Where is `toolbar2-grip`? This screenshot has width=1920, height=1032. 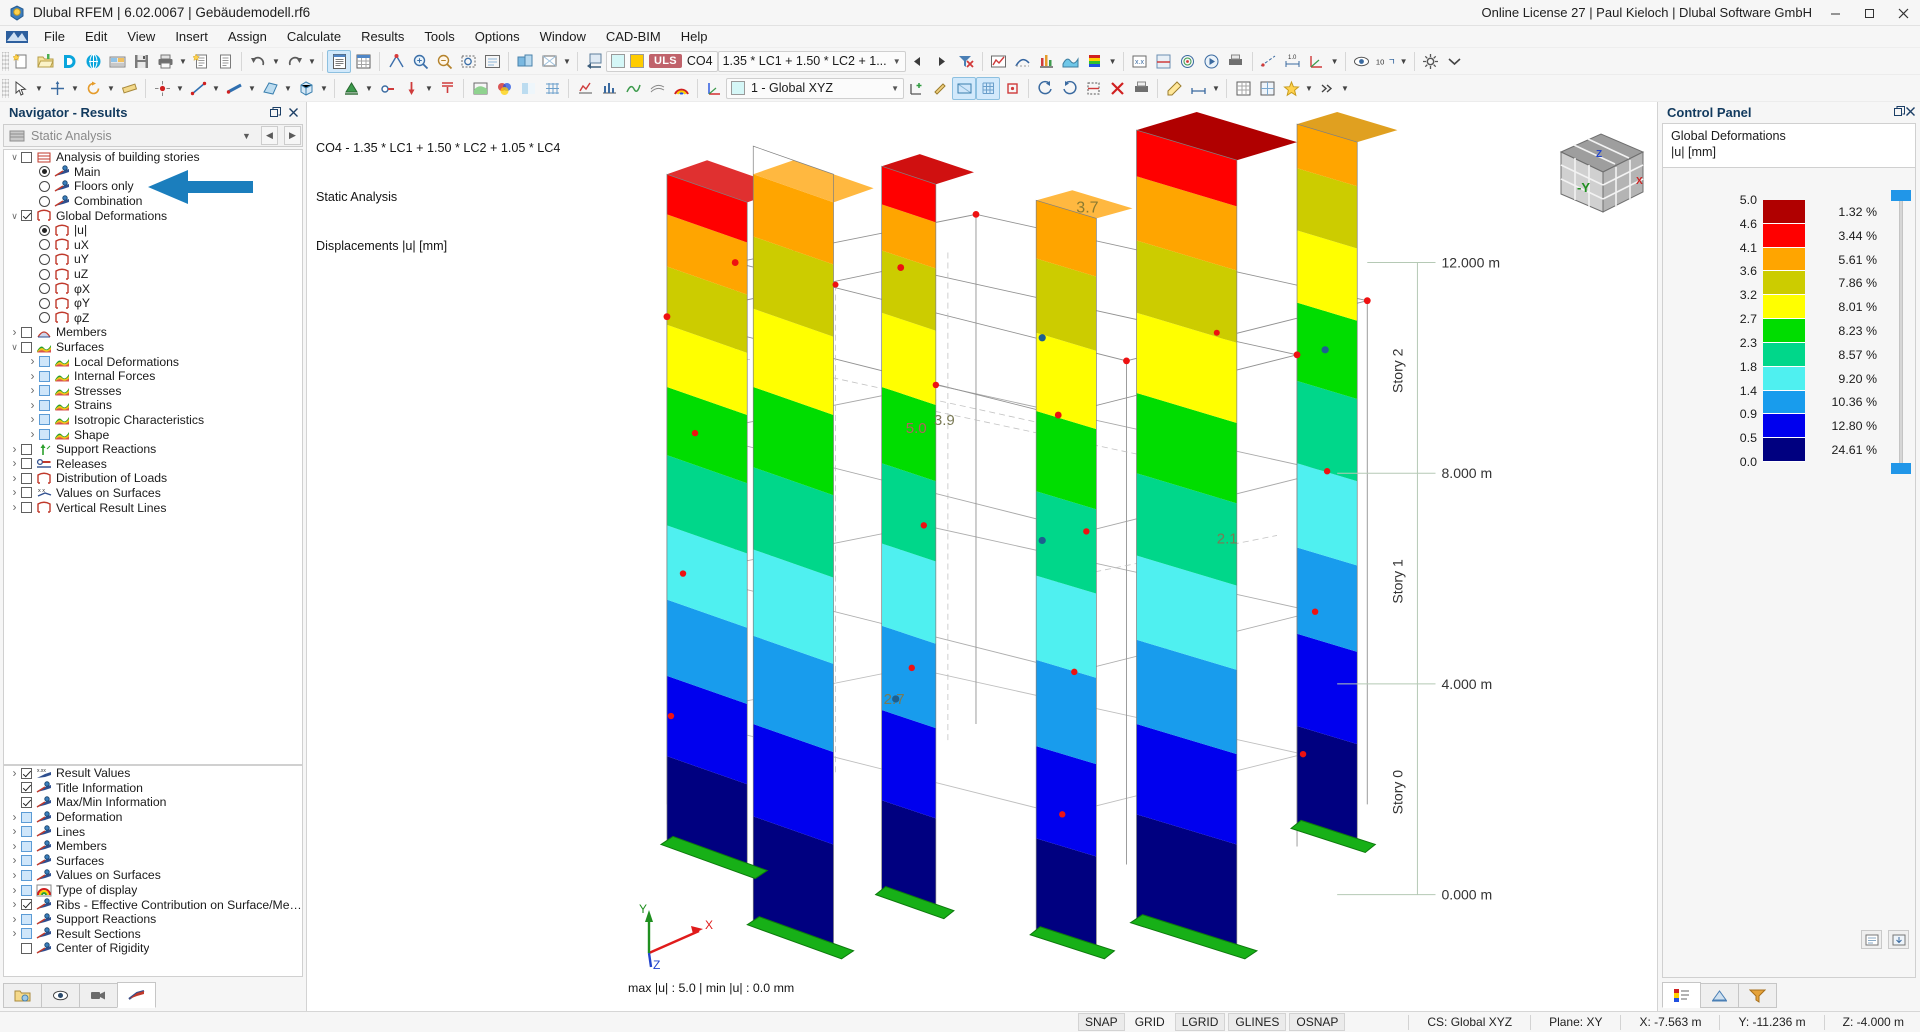
toolbar2-grip is located at coordinates (5, 88).